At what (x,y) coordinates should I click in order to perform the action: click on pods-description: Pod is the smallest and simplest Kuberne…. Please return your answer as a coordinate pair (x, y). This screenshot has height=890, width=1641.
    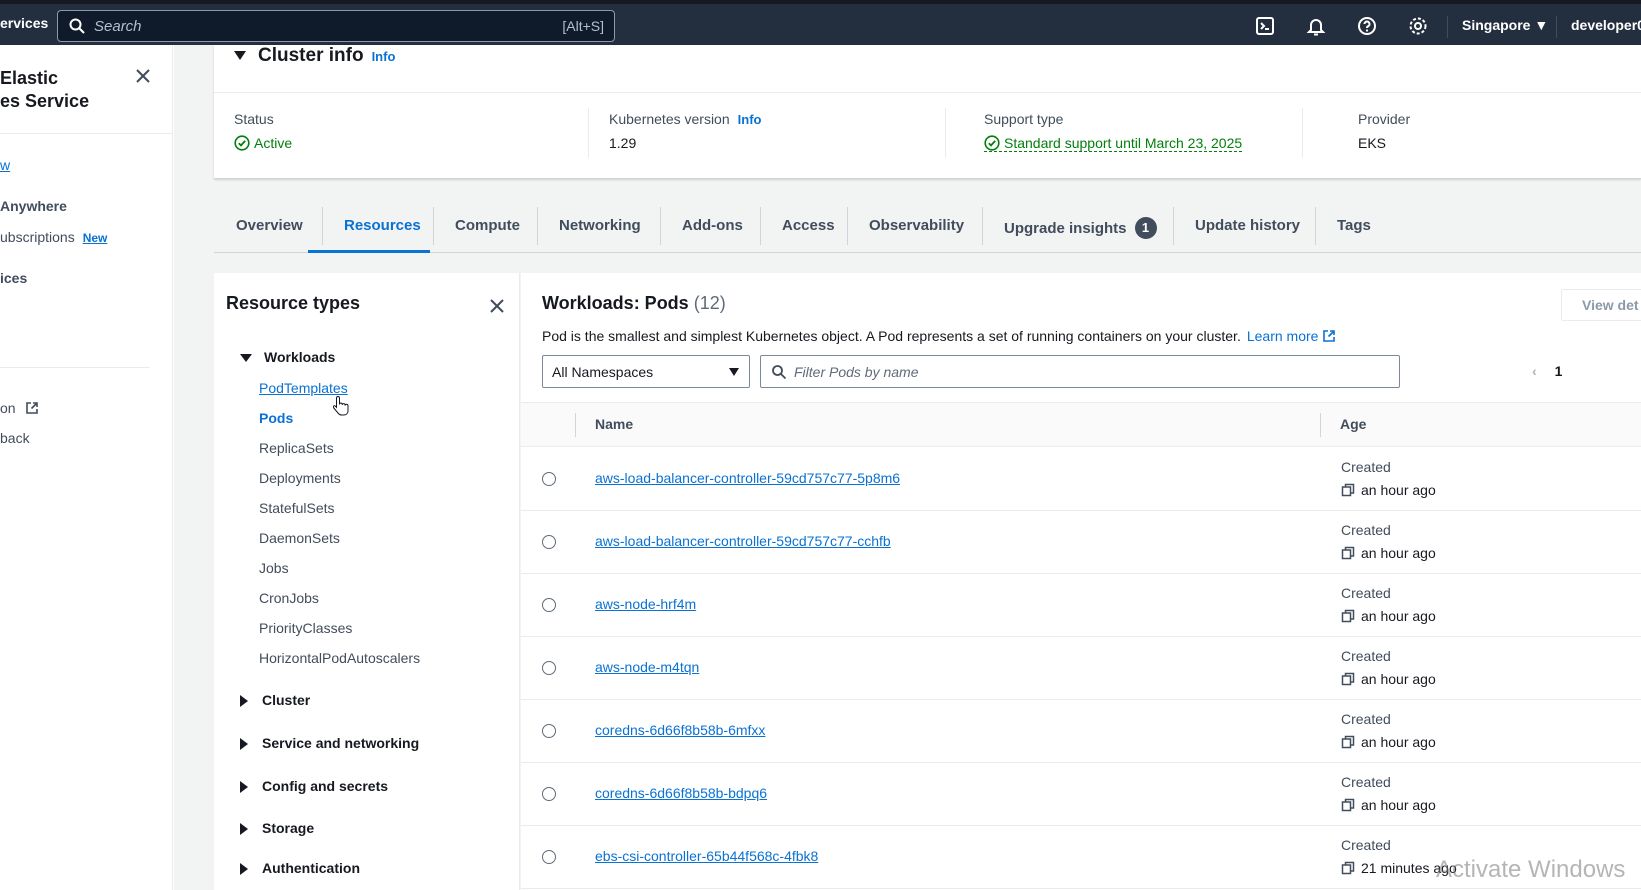
    Looking at the image, I should click on (939, 336).